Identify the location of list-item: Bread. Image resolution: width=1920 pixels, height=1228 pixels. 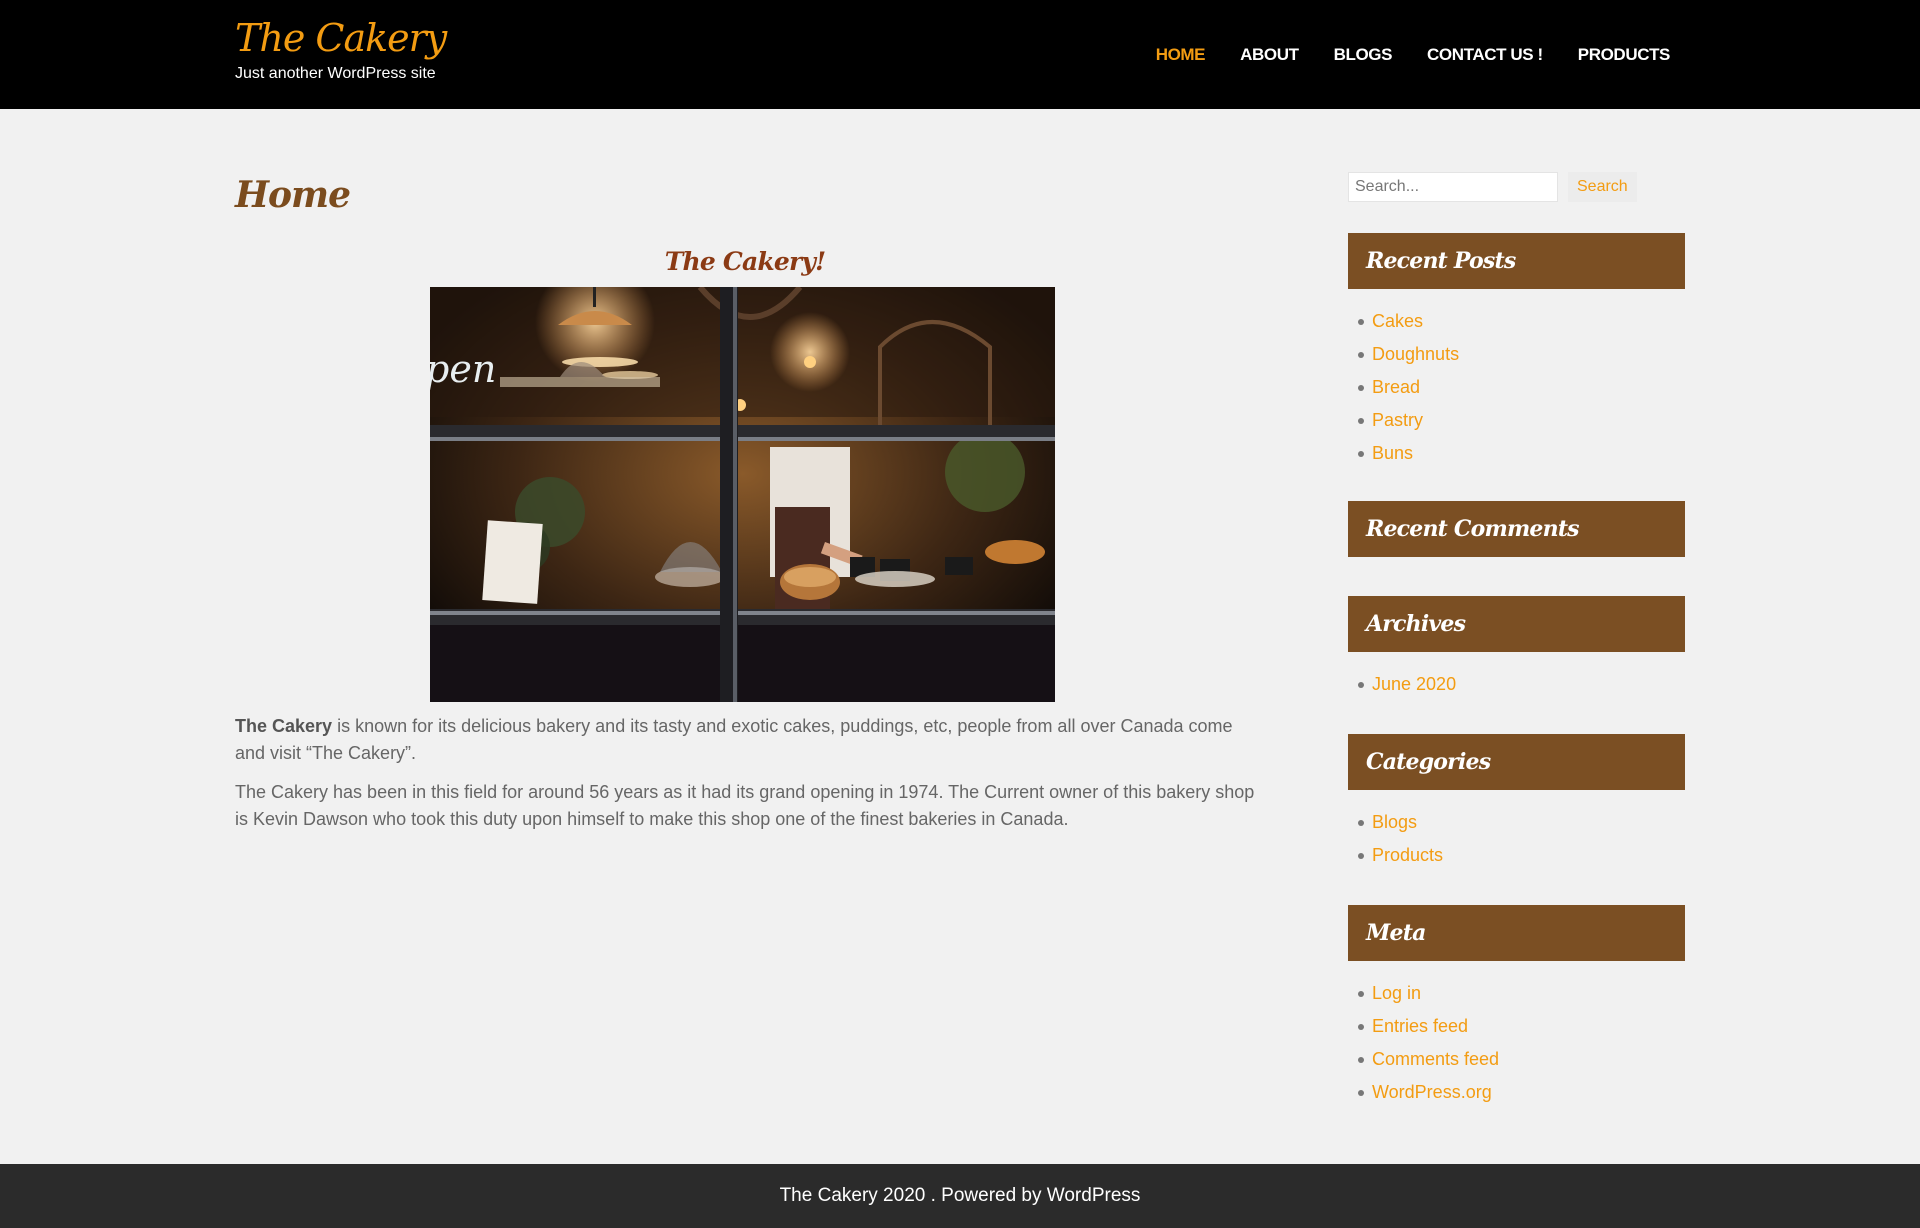
(1520, 387).